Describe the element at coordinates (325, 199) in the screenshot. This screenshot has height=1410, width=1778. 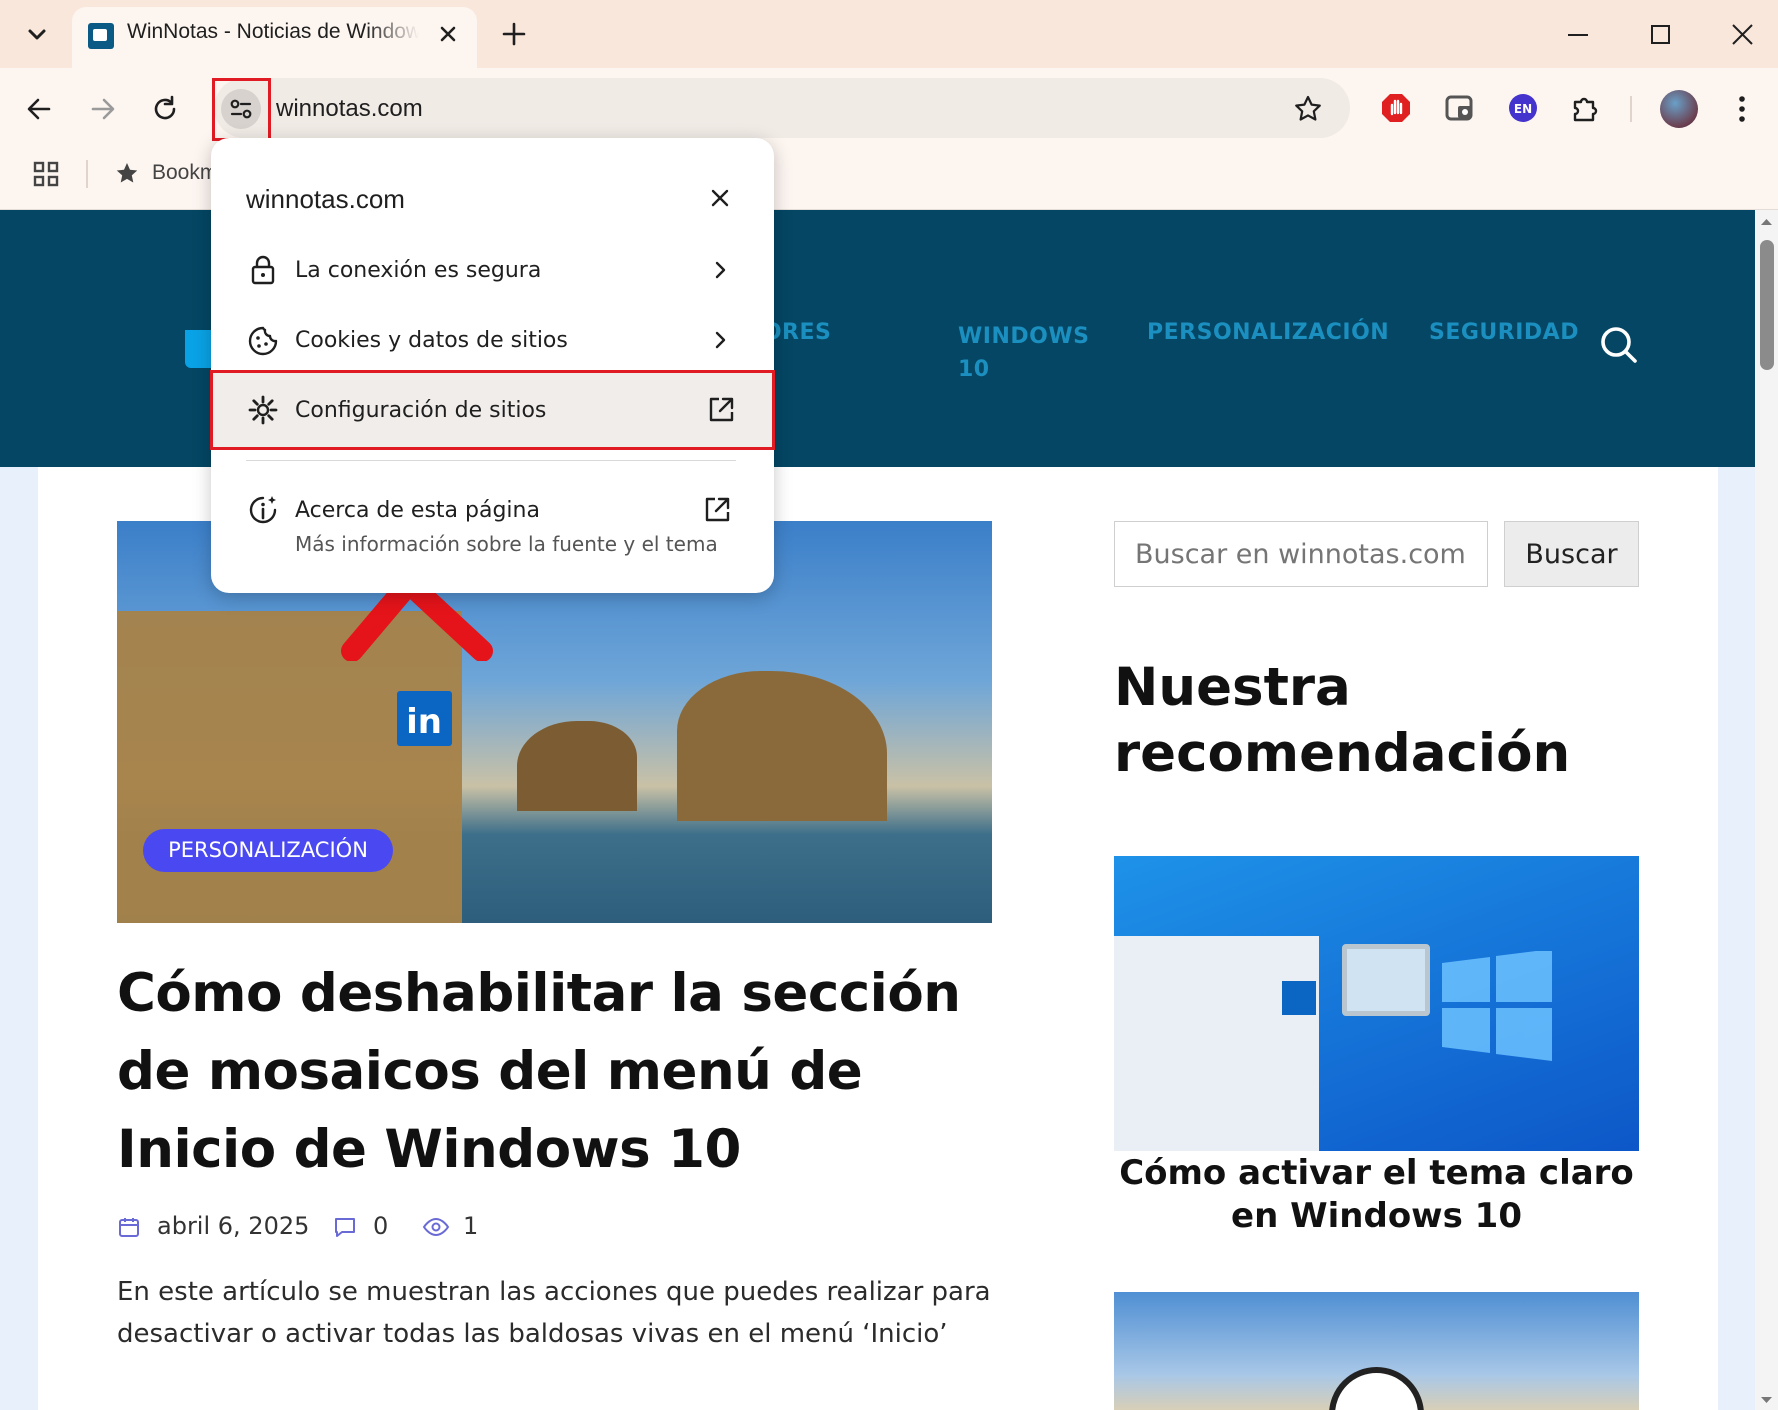
I see `popup-title: winnotas.com` at that location.